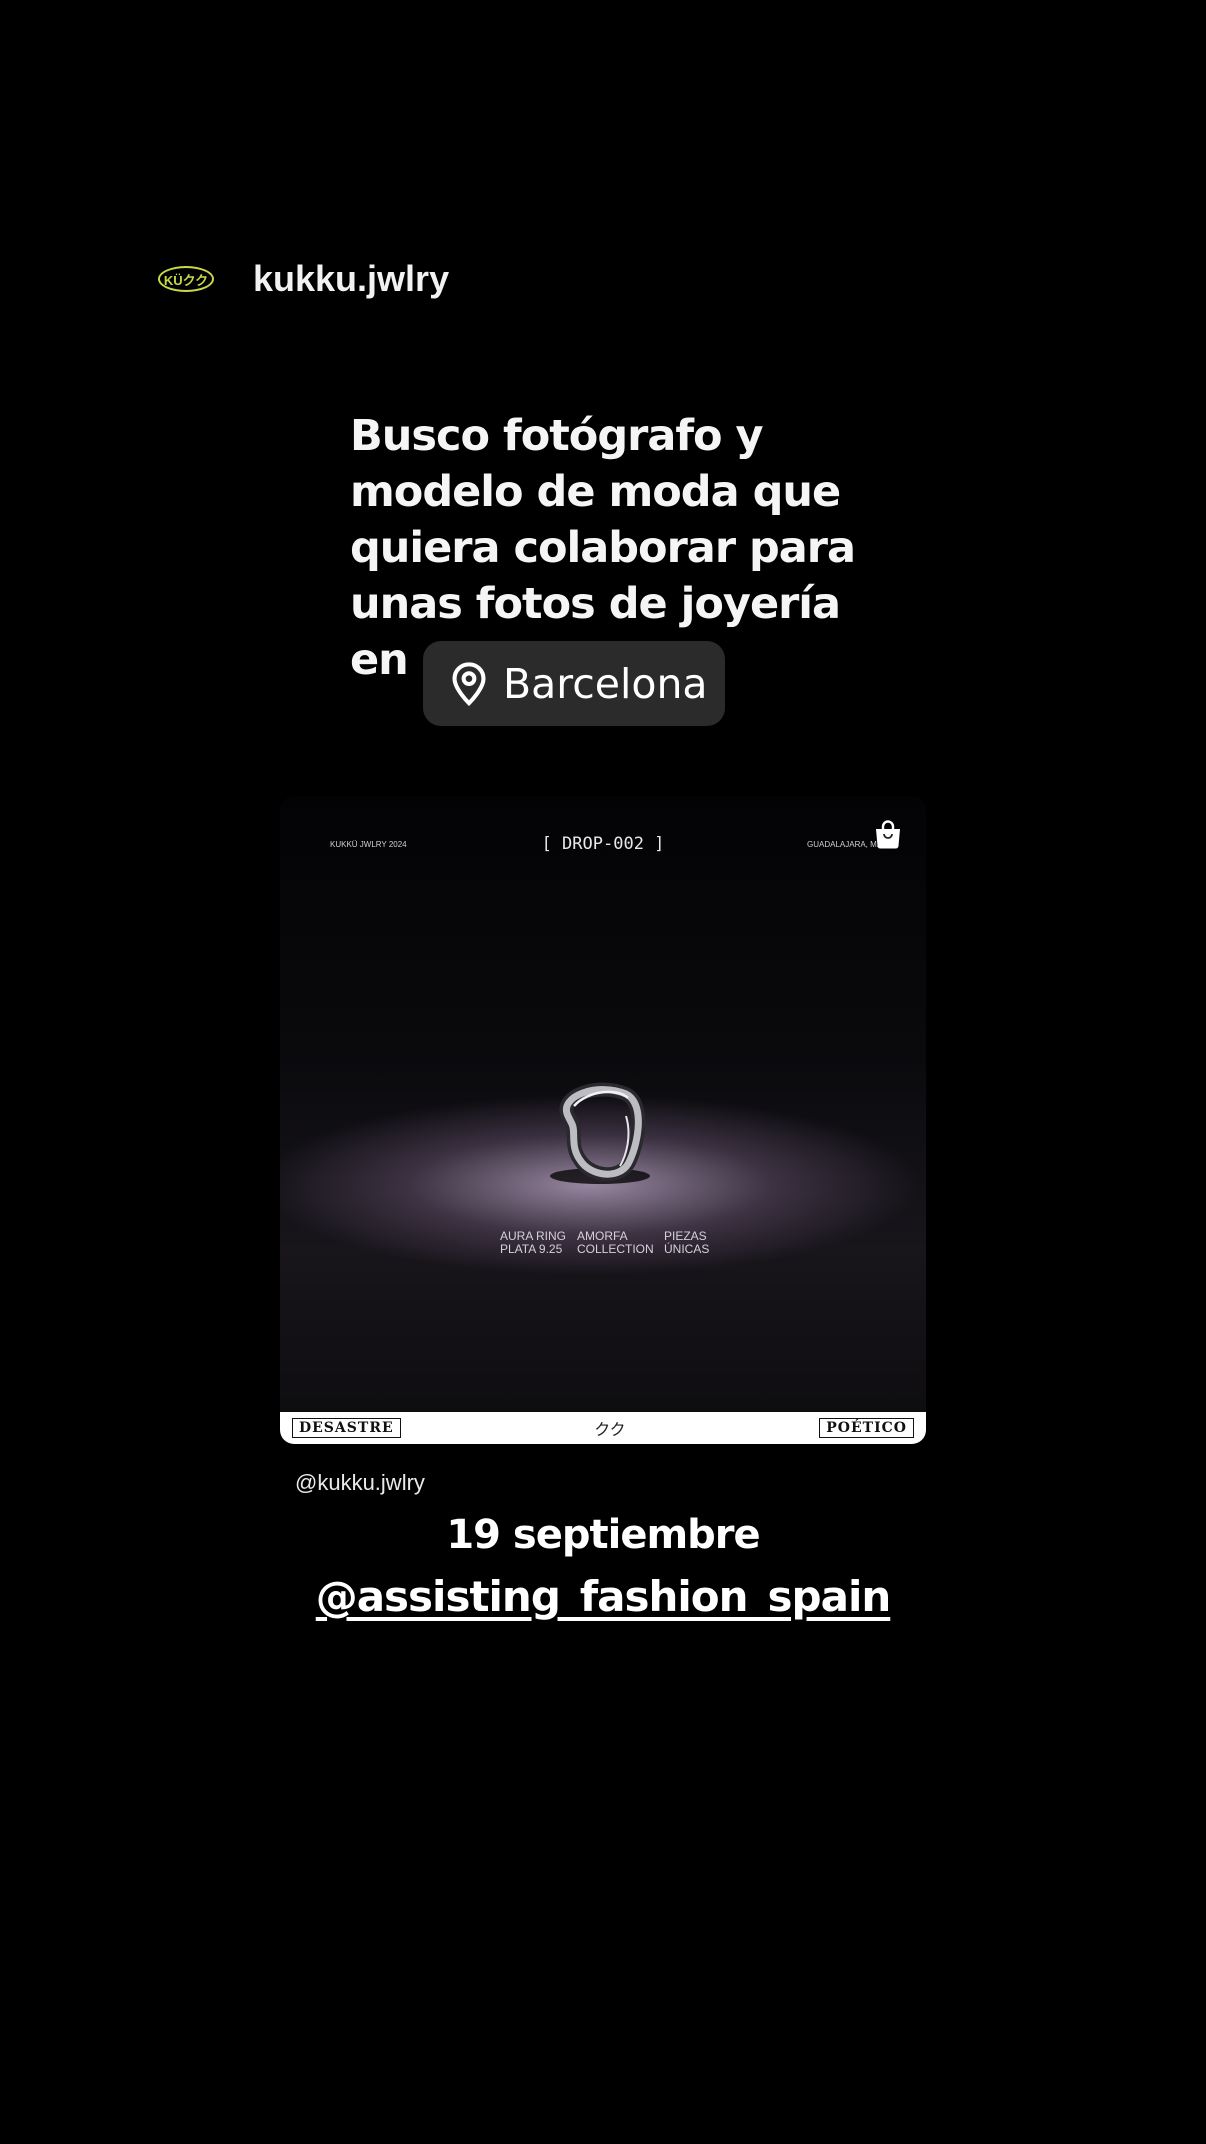 The width and height of the screenshot is (1206, 2144). I want to click on story-line: unas fotos de joyería, so click(595, 604).